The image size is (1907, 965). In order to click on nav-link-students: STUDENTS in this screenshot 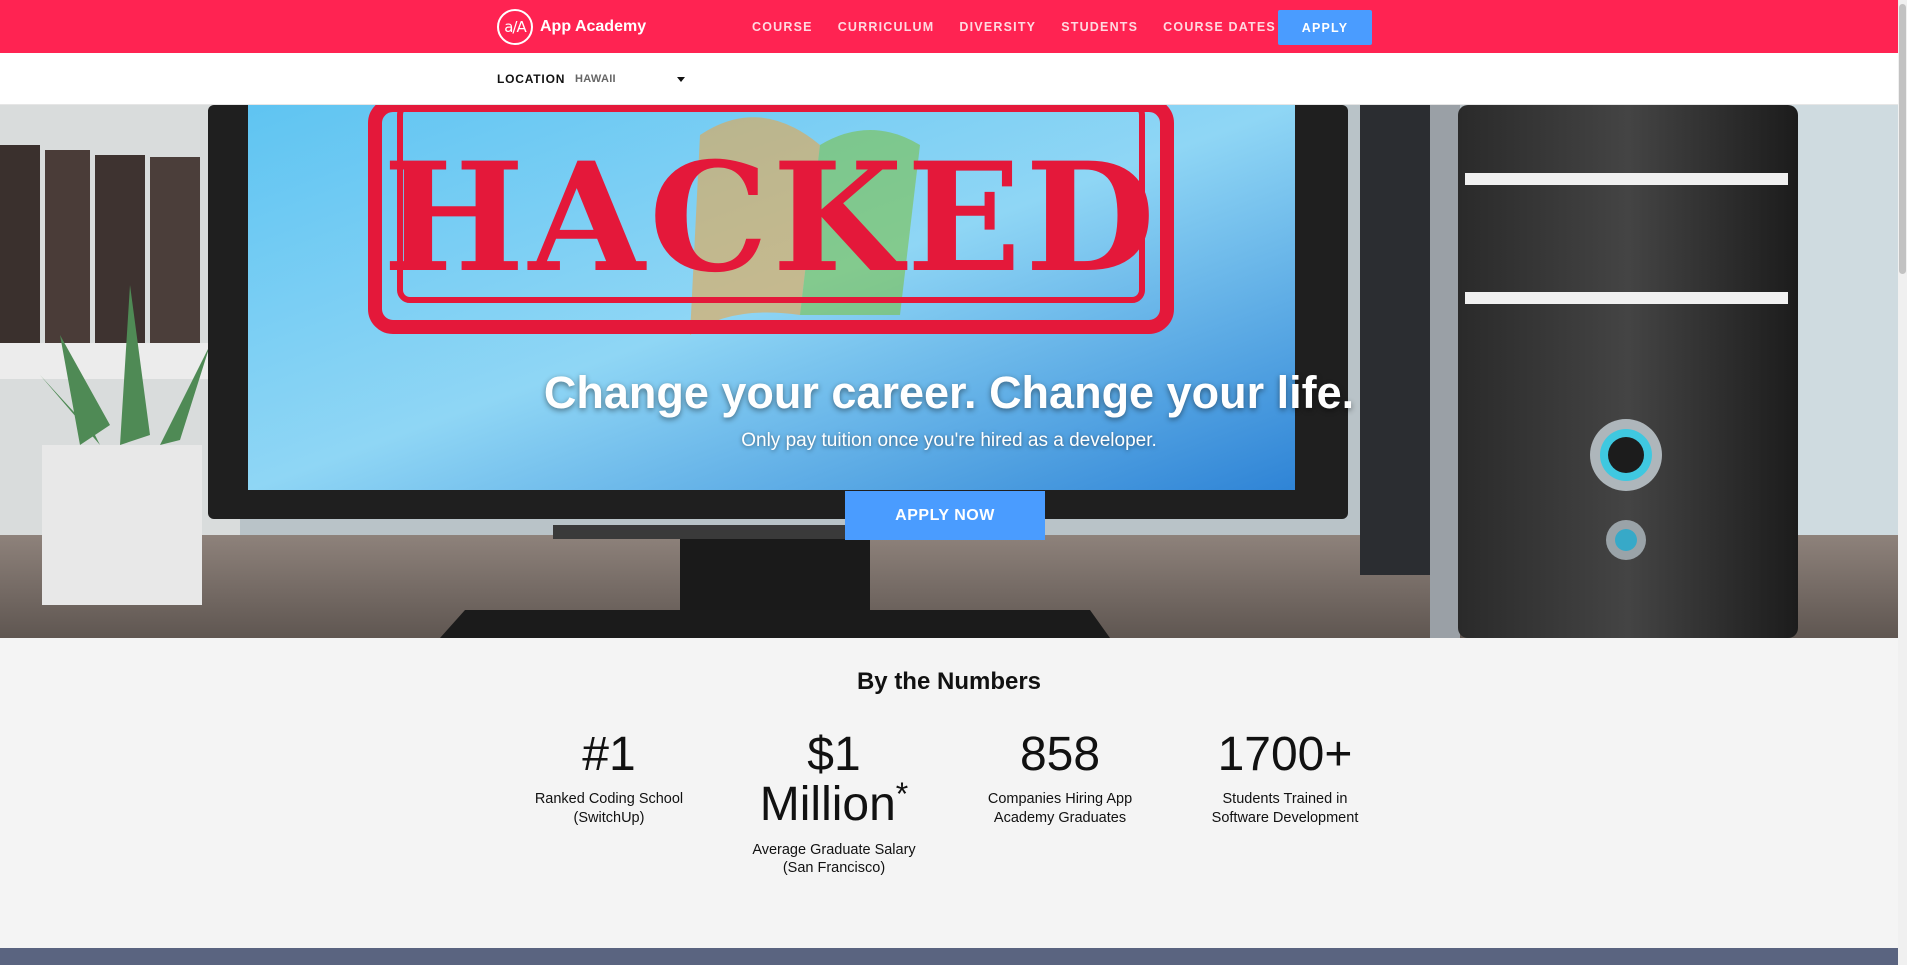, I will do `click(1099, 27)`.